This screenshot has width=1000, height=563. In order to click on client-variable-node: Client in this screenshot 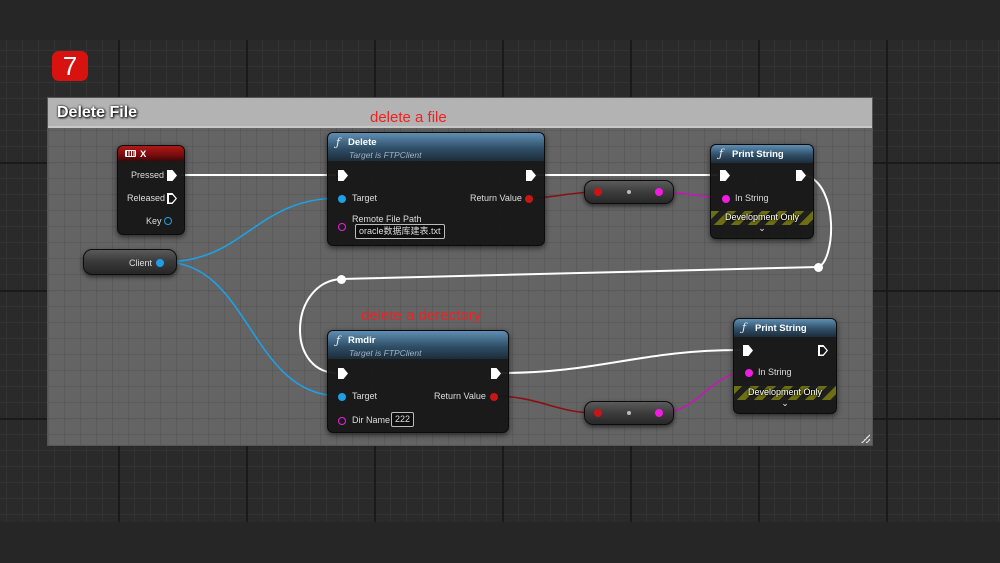, I will do `click(130, 262)`.